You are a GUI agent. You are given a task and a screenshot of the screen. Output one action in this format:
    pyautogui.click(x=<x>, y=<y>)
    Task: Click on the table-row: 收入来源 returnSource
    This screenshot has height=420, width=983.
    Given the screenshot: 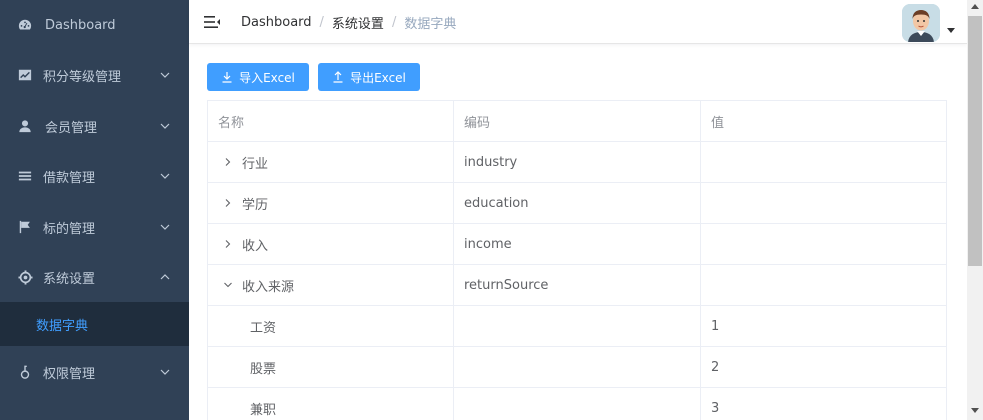 What is the action you would take?
    pyautogui.click(x=577, y=285)
    